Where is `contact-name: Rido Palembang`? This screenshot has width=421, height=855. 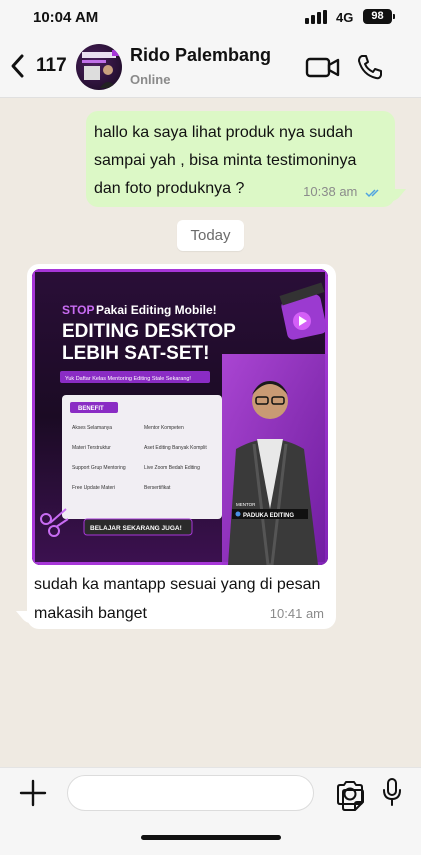 contact-name: Rido Palembang is located at coordinates (200, 55).